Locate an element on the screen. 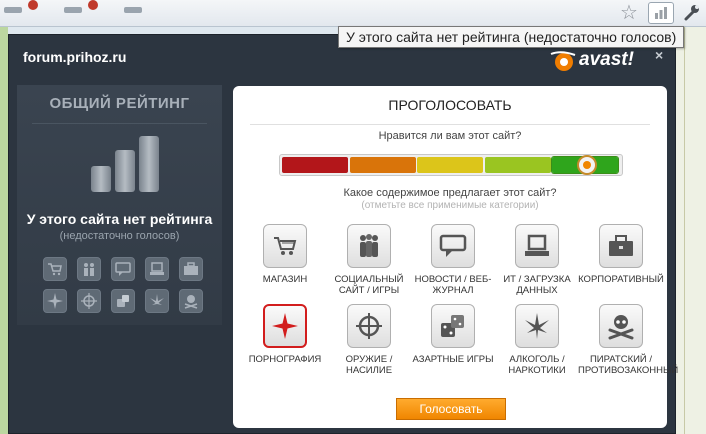 The image size is (706, 434). category-label: КОРПОРАТИВНЫЙ is located at coordinates (621, 279).